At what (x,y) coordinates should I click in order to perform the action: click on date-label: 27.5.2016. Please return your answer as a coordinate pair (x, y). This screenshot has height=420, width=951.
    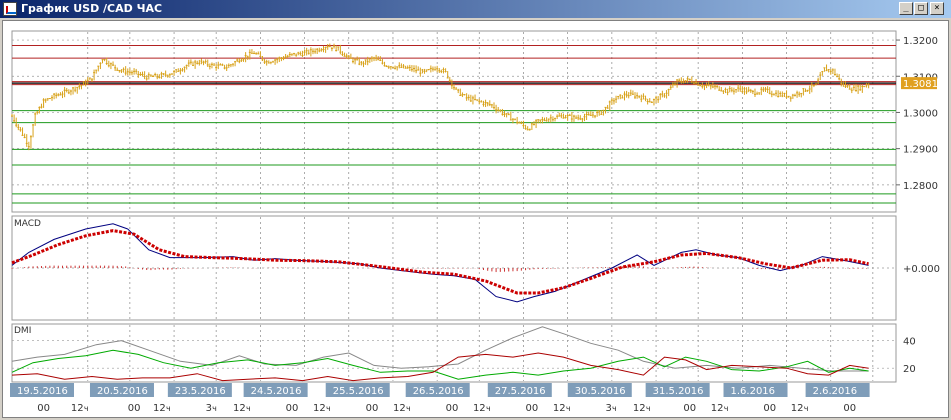
    Looking at the image, I should click on (520, 391).